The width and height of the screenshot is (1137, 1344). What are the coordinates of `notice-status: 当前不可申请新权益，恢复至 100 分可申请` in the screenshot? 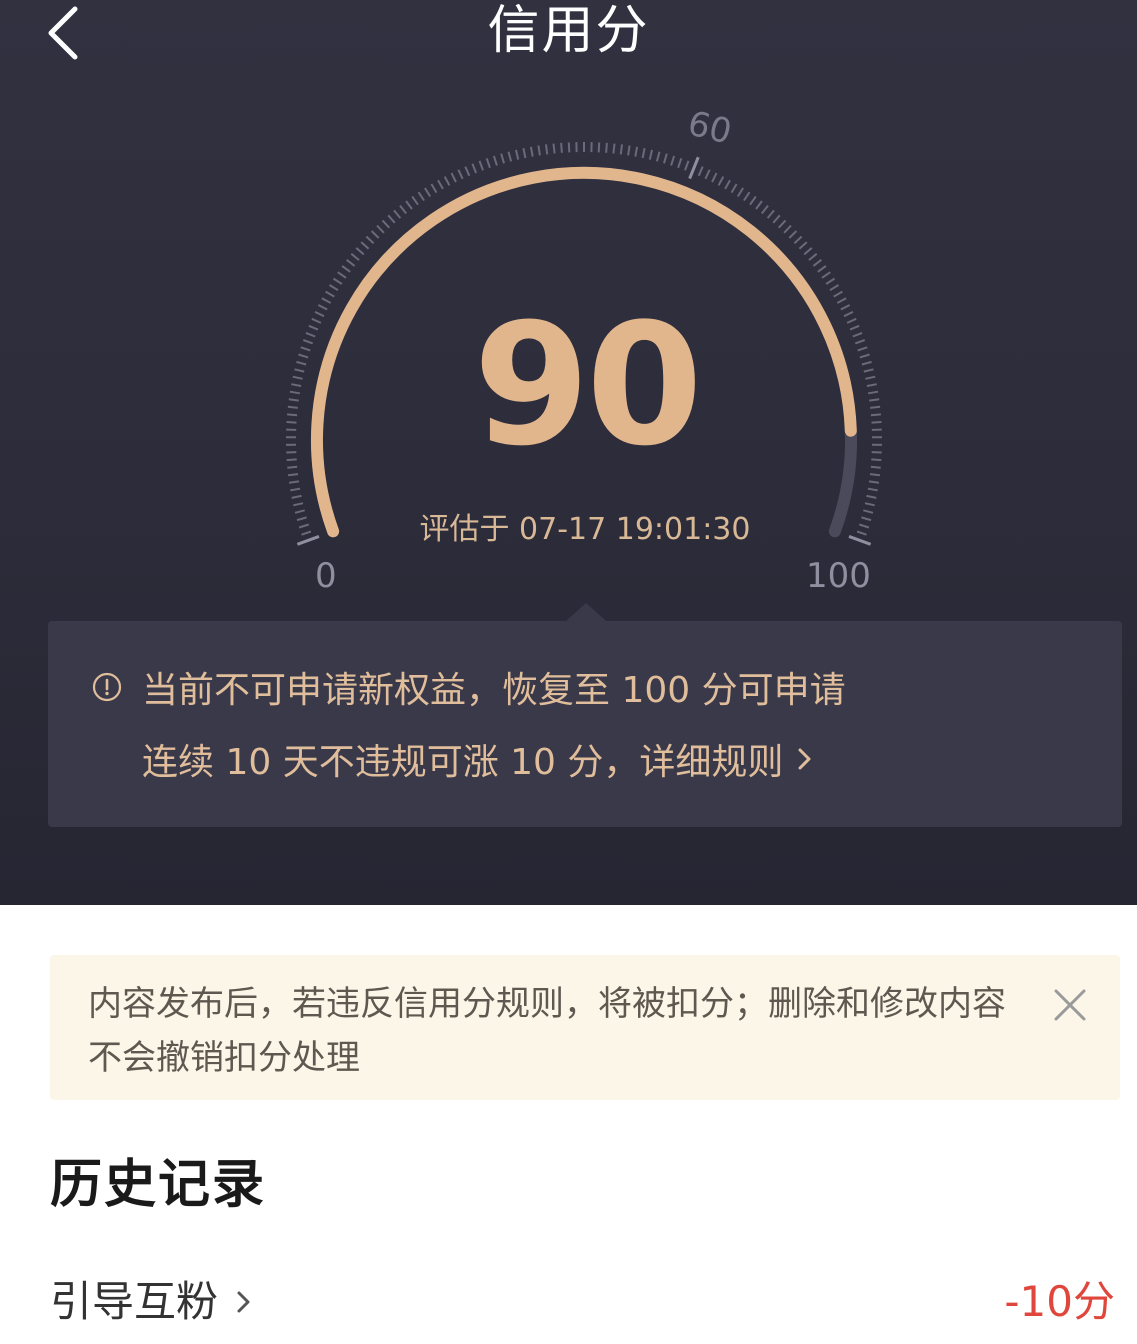 It's located at (469, 687).